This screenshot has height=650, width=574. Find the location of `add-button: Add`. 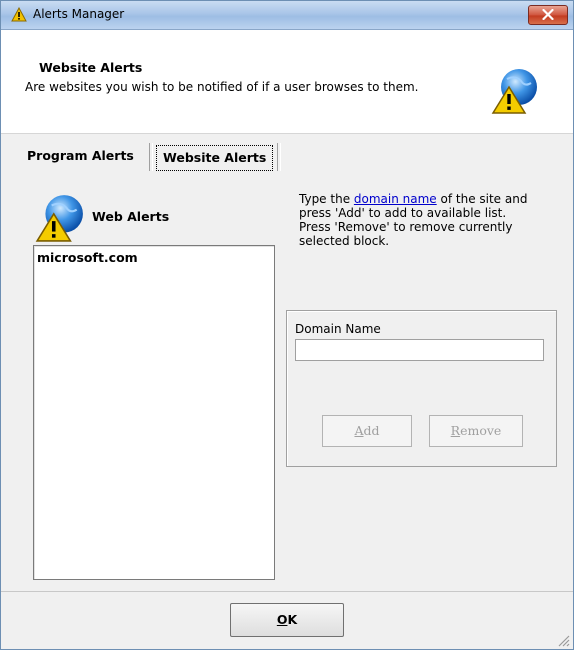

add-button: Add is located at coordinates (367, 431).